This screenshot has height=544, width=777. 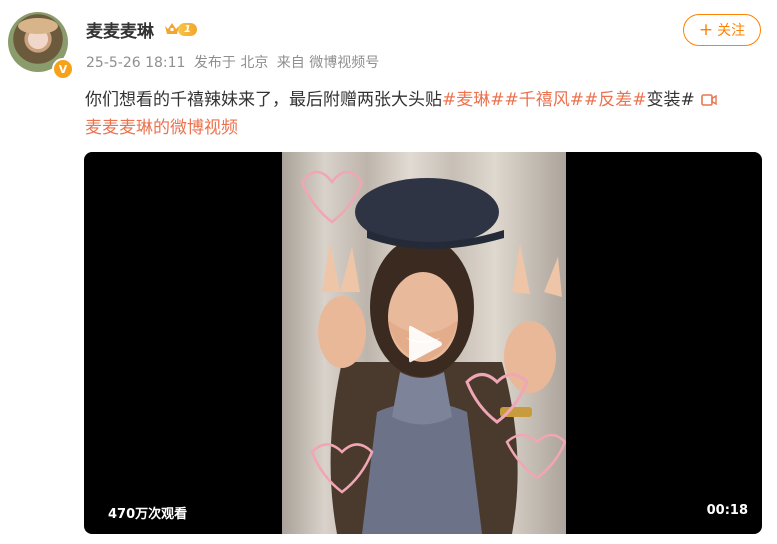 I want to click on hashtag-mailin: #麦琳#, so click(x=473, y=100).